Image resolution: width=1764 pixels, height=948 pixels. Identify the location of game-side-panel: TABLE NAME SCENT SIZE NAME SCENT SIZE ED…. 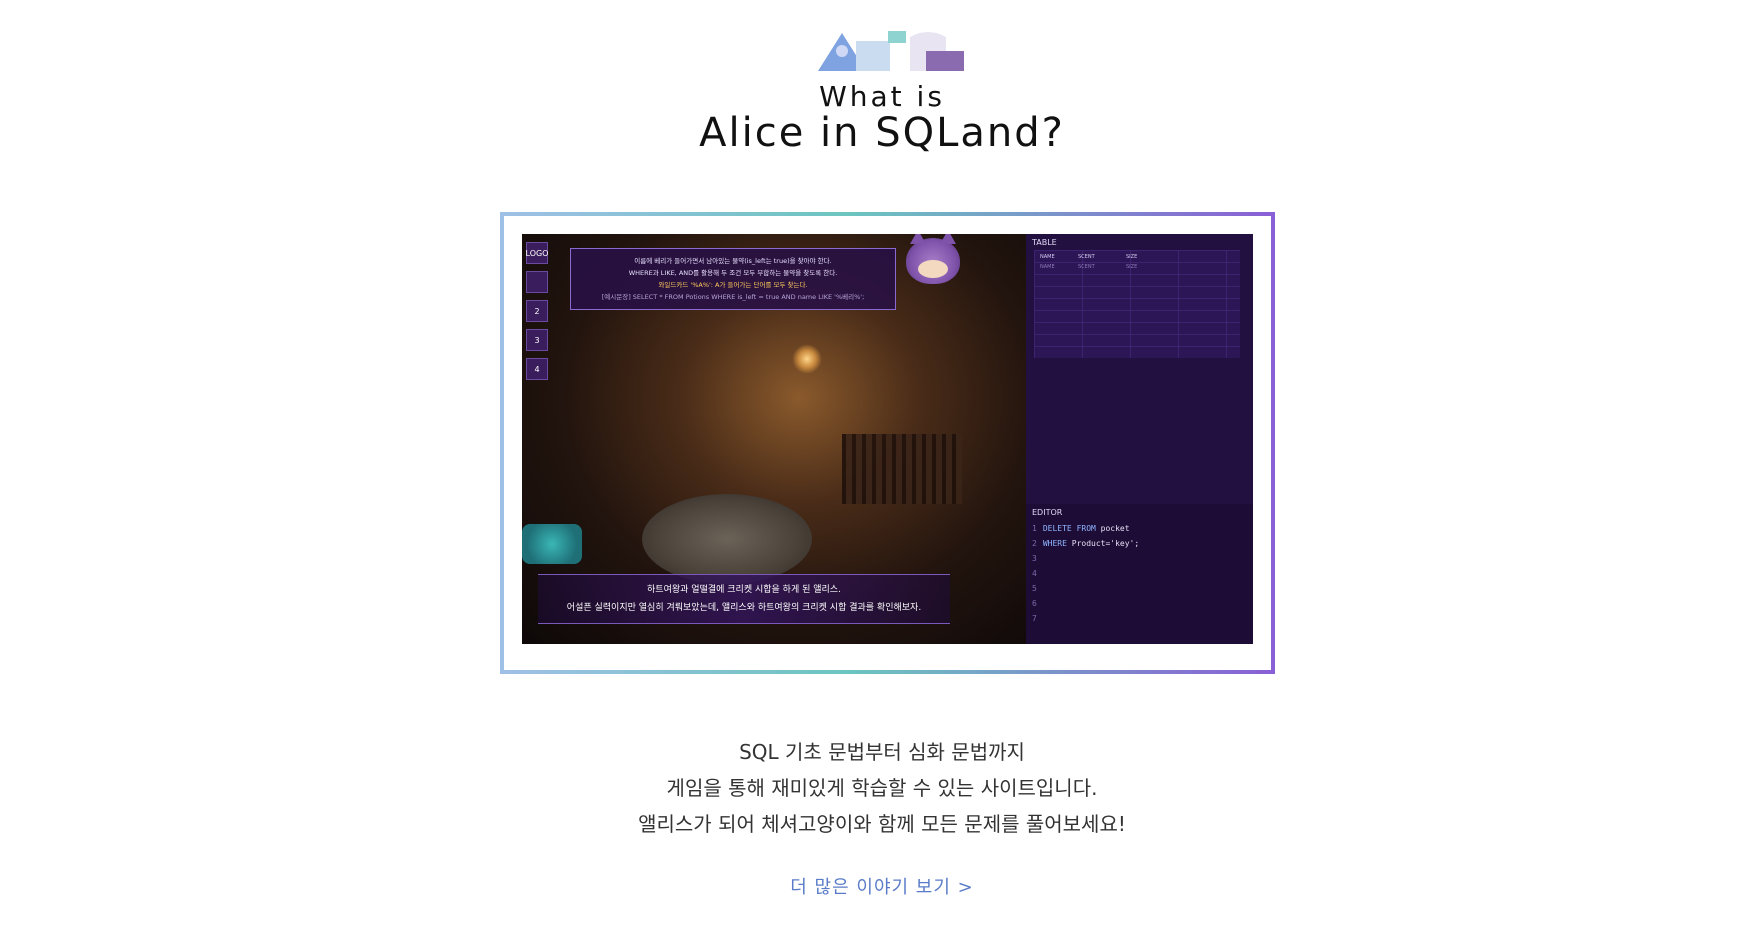
(1139, 439).